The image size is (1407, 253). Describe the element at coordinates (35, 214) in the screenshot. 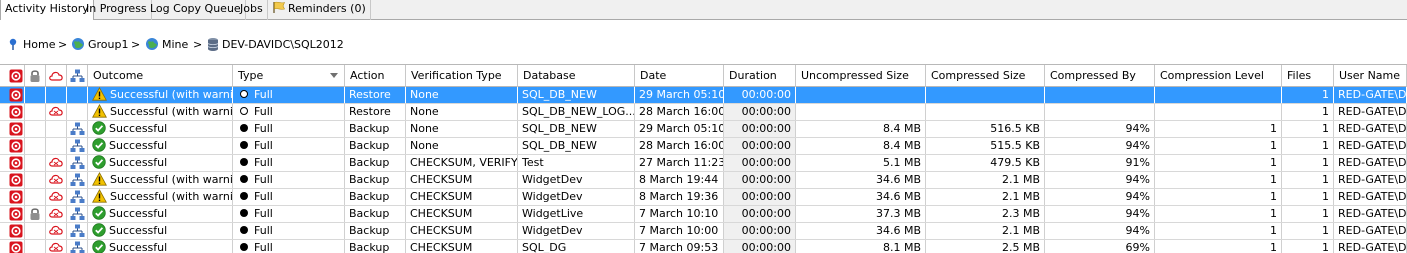

I see `lock-icon` at that location.